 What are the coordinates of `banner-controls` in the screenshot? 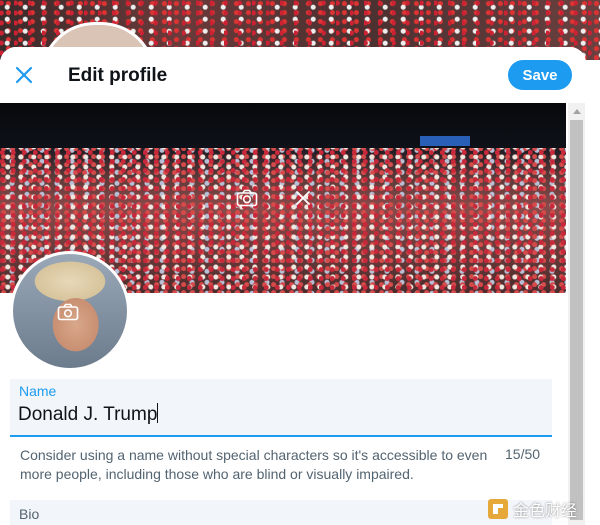 It's located at (275, 198).